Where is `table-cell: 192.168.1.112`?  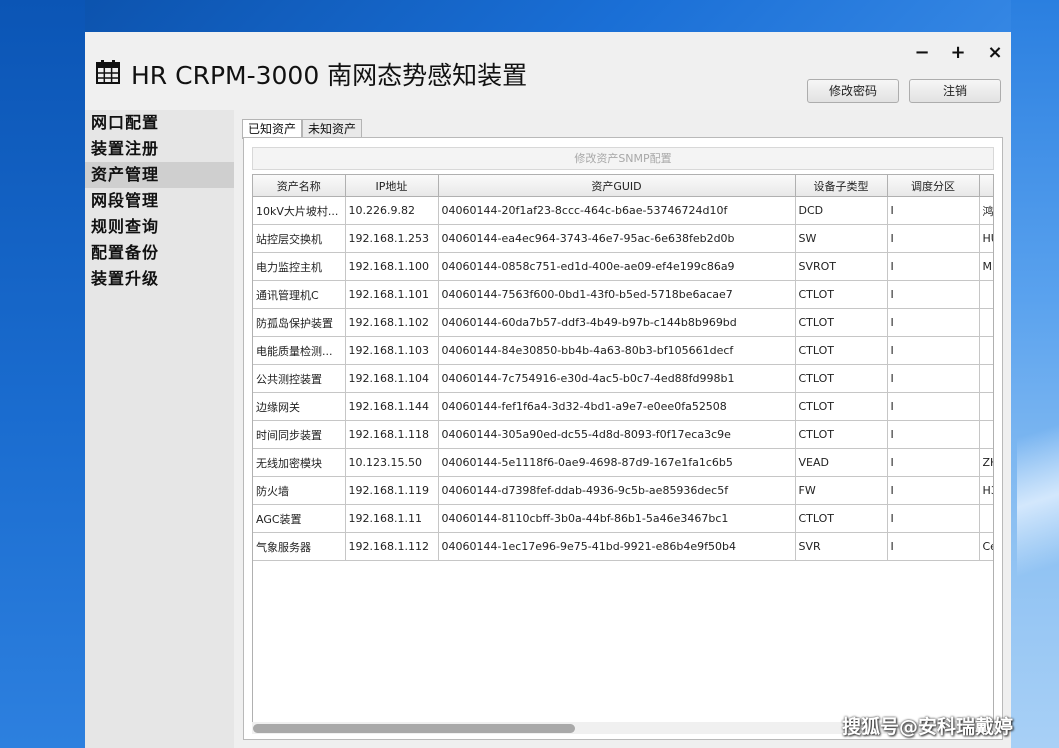 table-cell: 192.168.1.112 is located at coordinates (392, 546).